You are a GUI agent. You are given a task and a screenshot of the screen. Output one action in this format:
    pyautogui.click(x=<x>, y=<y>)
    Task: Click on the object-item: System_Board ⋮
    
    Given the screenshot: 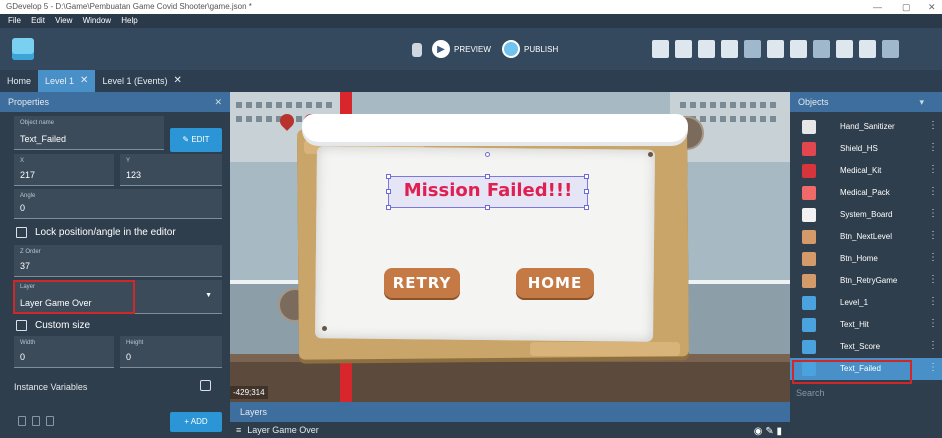 What is the action you would take?
    pyautogui.click(x=866, y=215)
    